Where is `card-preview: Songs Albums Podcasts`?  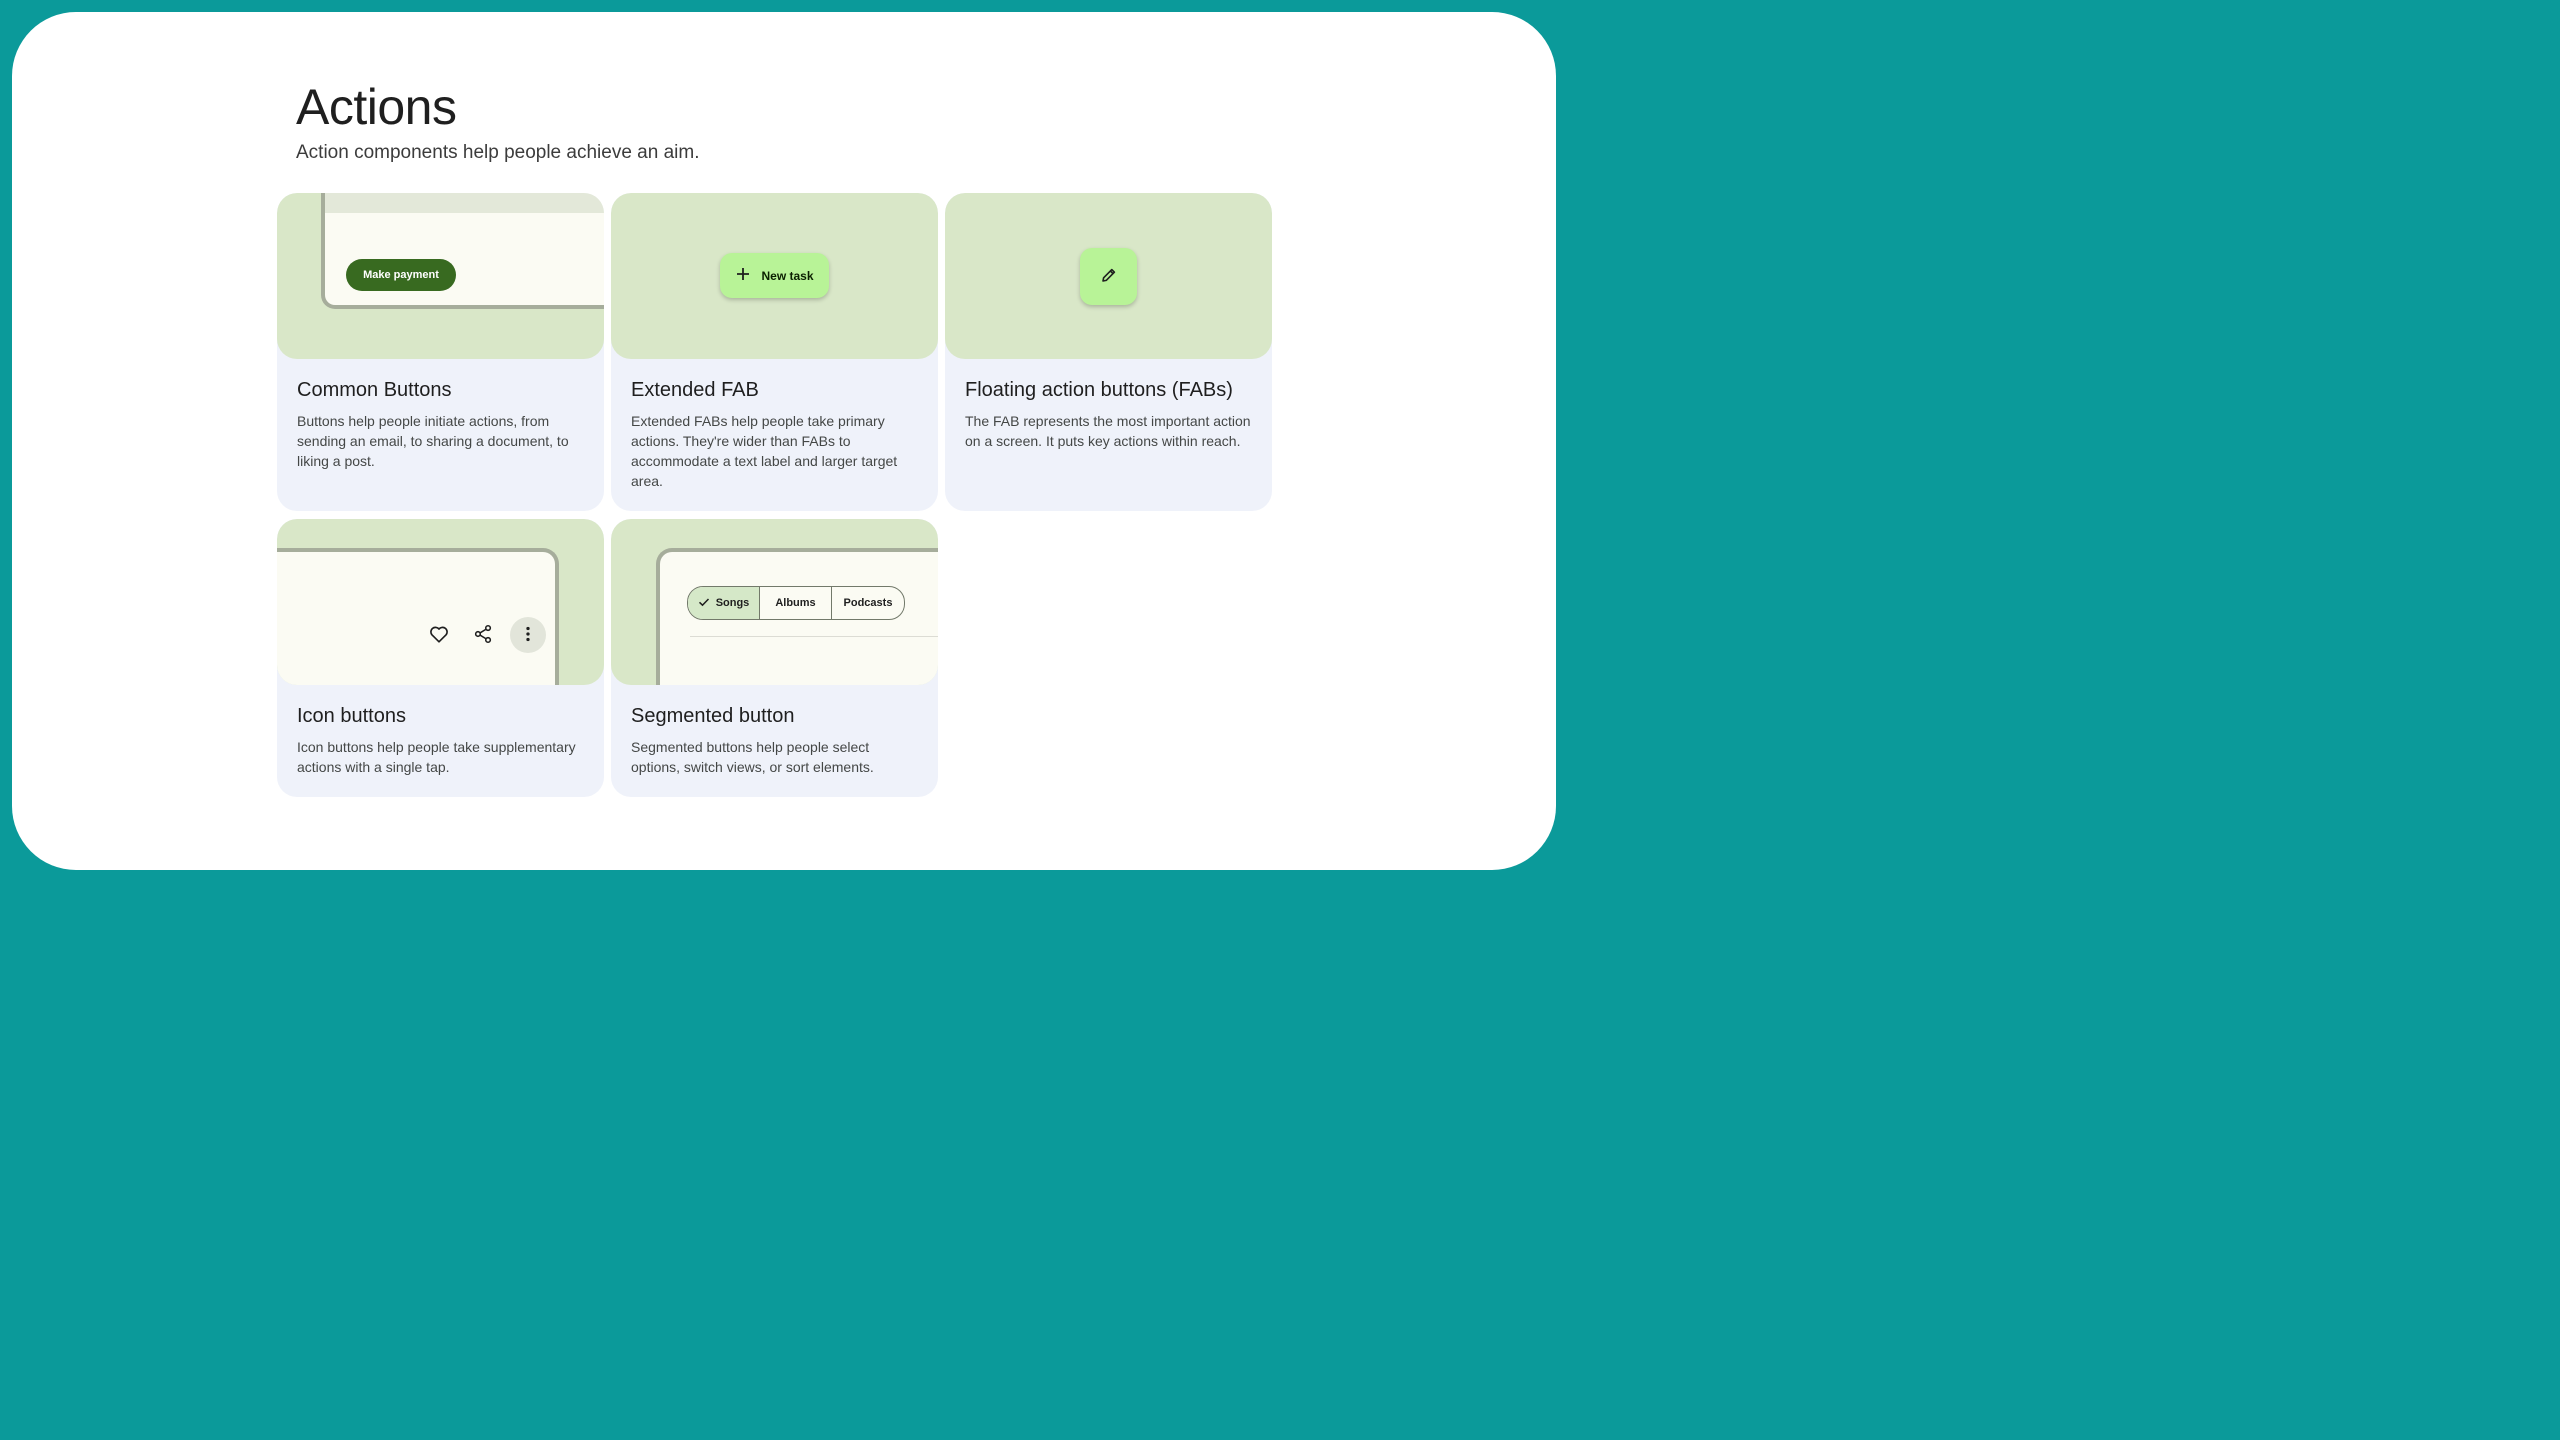
card-preview: Songs Albums Podcasts is located at coordinates (774, 602).